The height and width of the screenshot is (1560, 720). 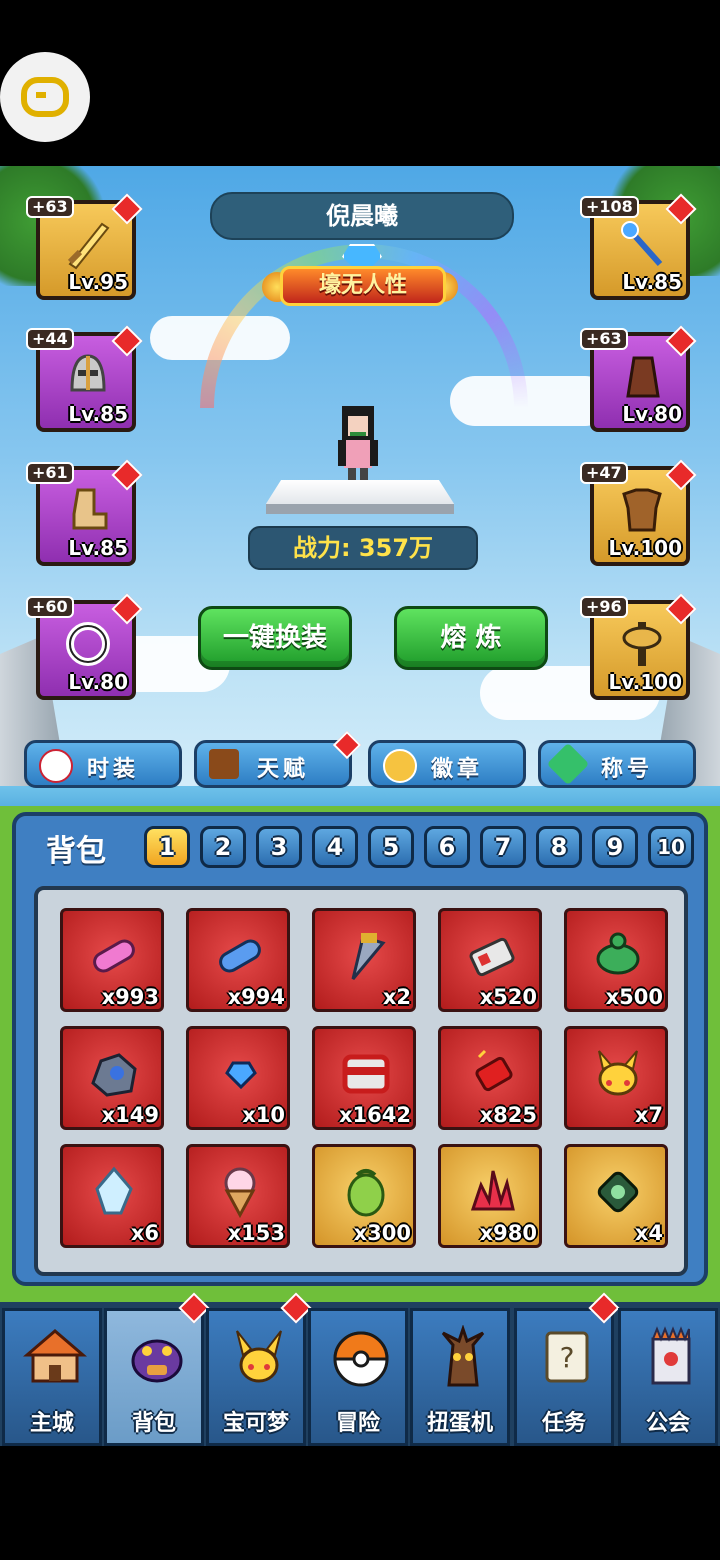 I want to click on tab-fashion: 时装, so click(x=103, y=764).